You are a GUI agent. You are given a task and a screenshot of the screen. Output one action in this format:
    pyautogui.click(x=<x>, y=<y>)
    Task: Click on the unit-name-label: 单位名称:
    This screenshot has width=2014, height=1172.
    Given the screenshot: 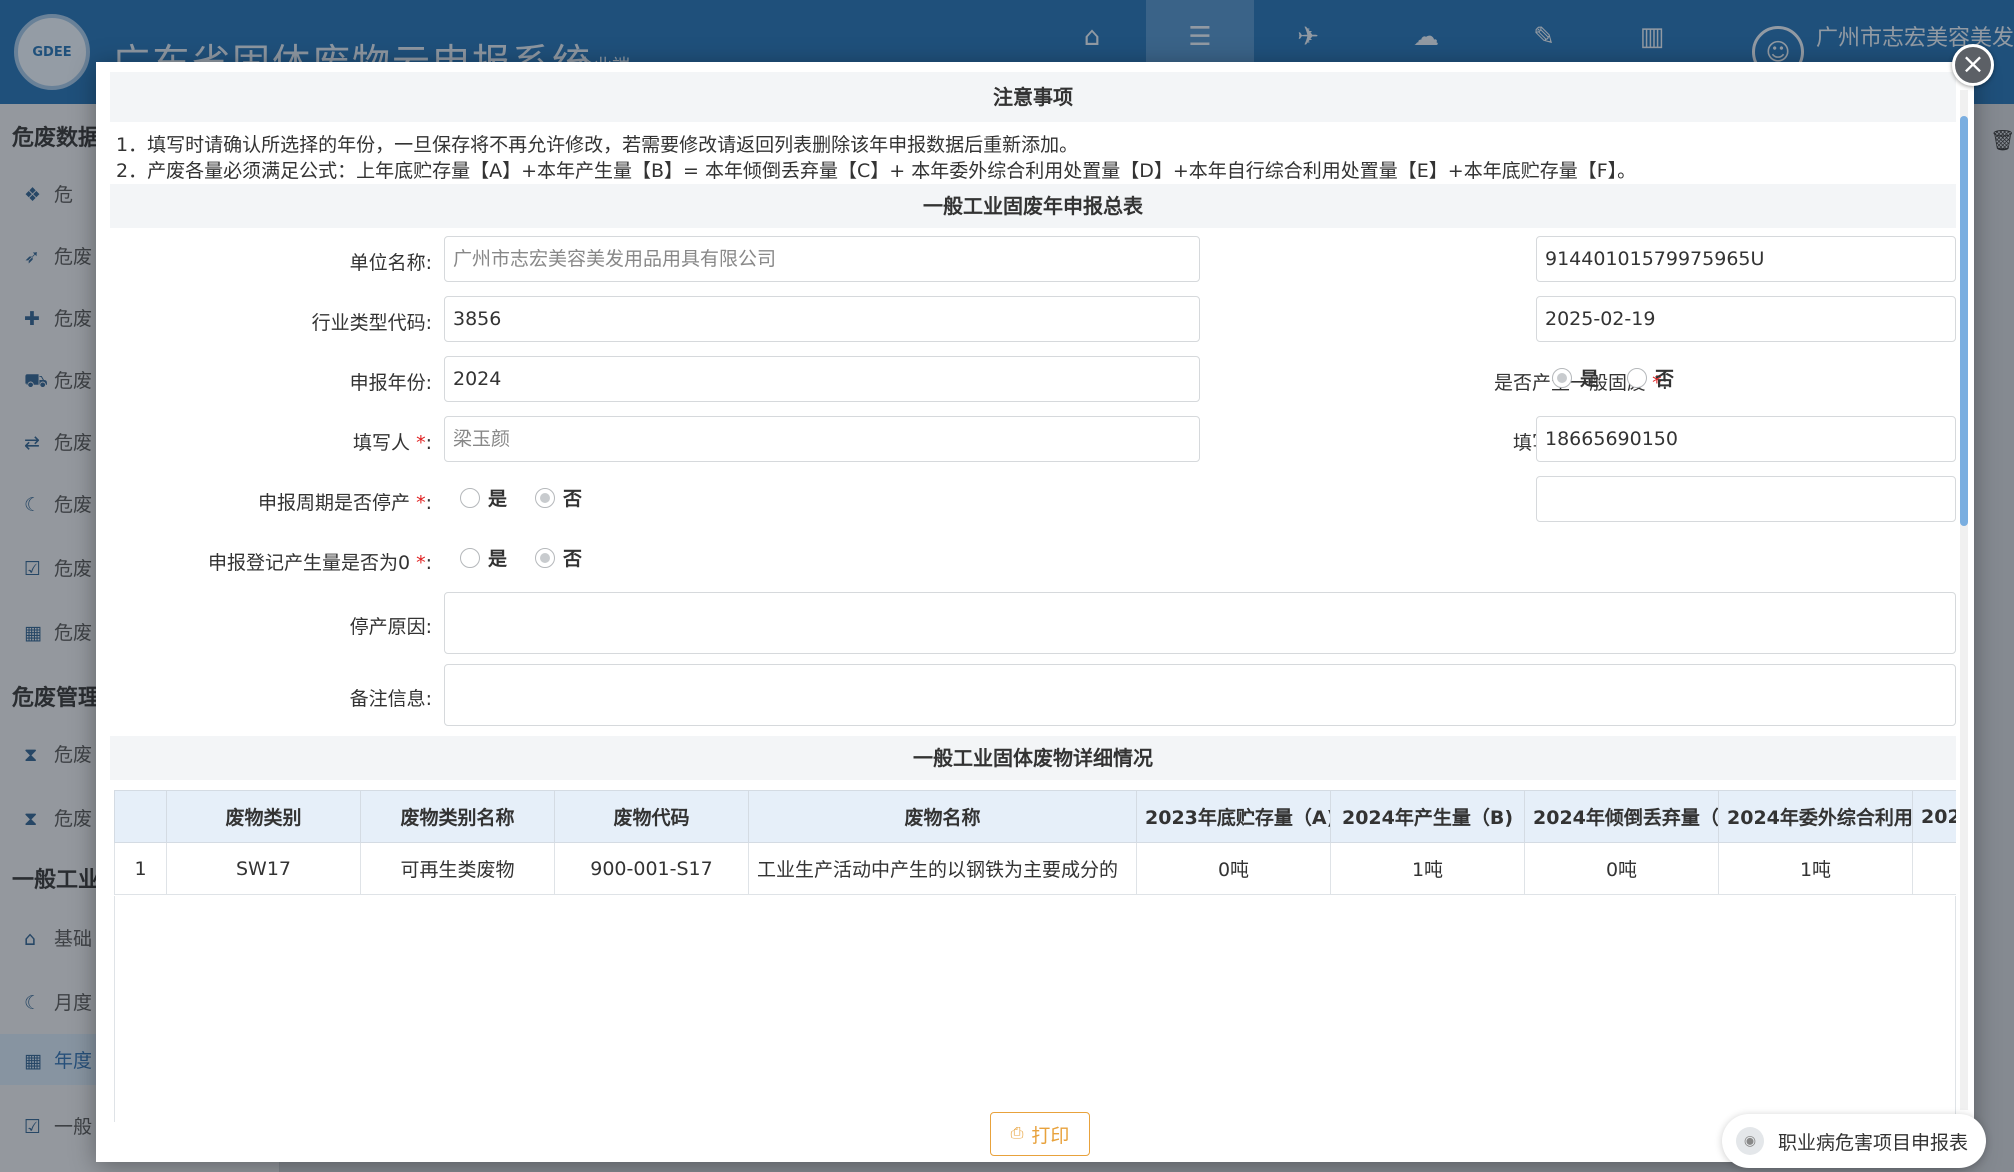 What is the action you would take?
    pyautogui.click(x=390, y=263)
    